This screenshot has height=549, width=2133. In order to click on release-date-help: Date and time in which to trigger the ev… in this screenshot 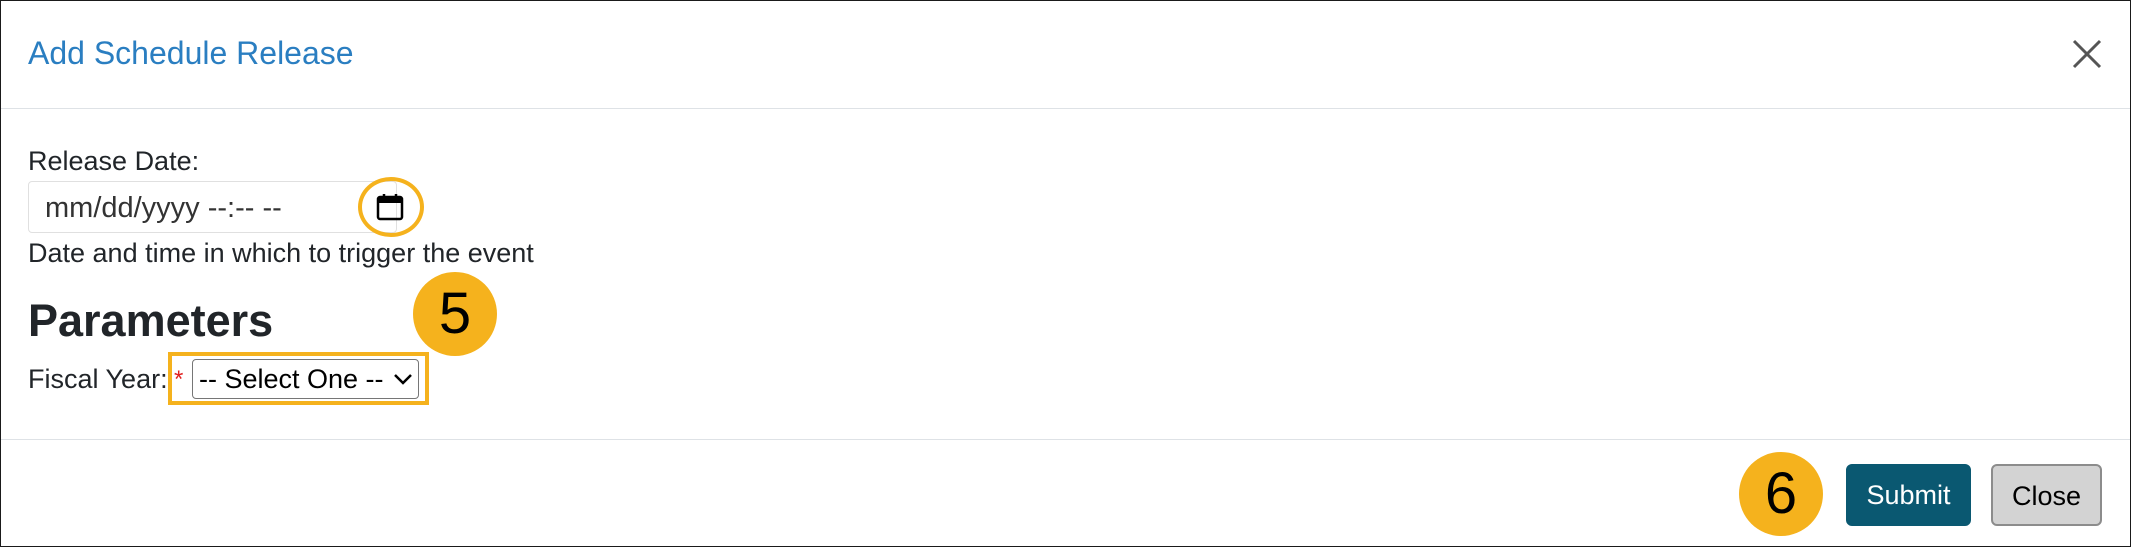, I will do `click(281, 253)`.